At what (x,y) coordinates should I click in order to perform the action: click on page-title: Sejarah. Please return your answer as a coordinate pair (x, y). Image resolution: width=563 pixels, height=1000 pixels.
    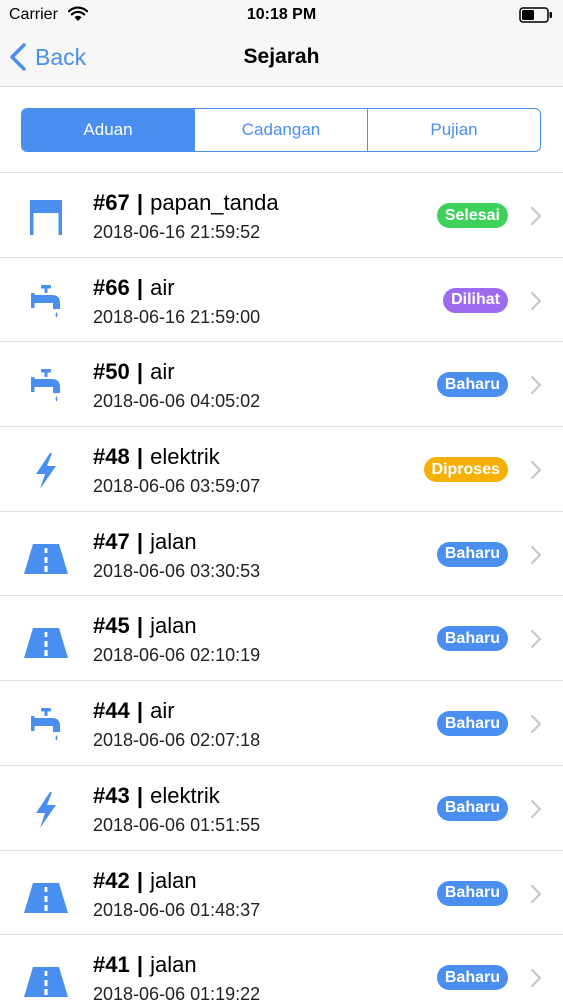
    Looking at the image, I should click on (281, 56).